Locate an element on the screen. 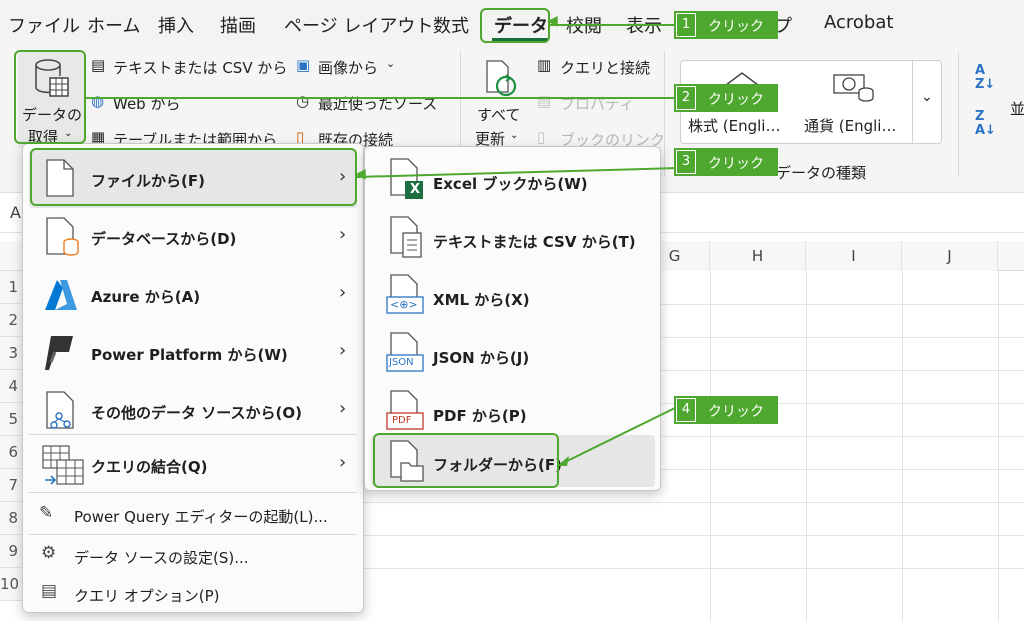 Image resolution: width=1024 pixels, height=621 pixels. menu-item-from-database: データベースから(D) › is located at coordinates (193, 237).